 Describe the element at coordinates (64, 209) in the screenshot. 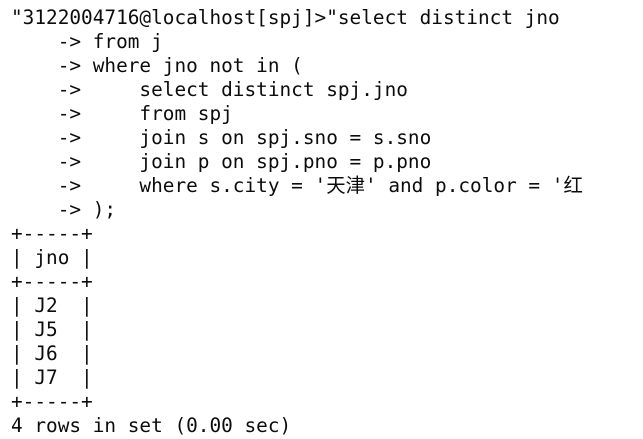

I see `continuation-line: -> );` at that location.